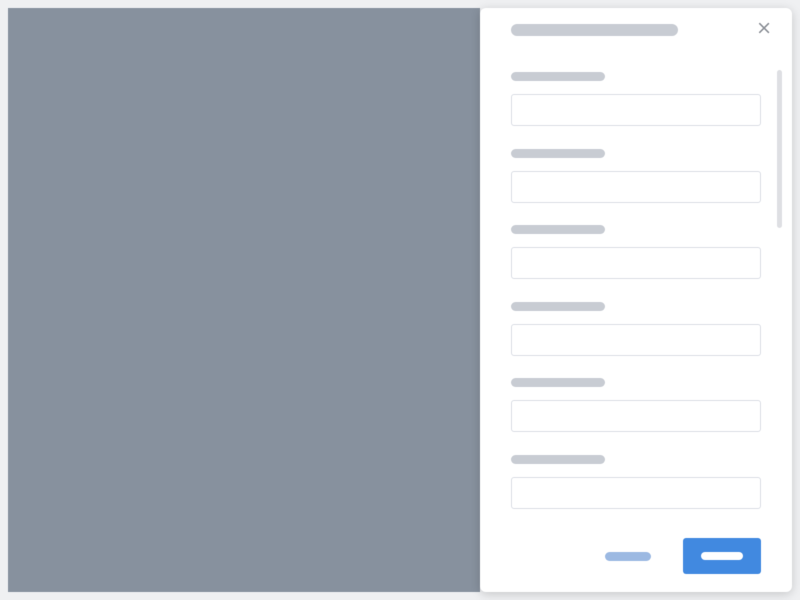 Image resolution: width=800 pixels, height=600 pixels. I want to click on close-button: ×, so click(764, 28).